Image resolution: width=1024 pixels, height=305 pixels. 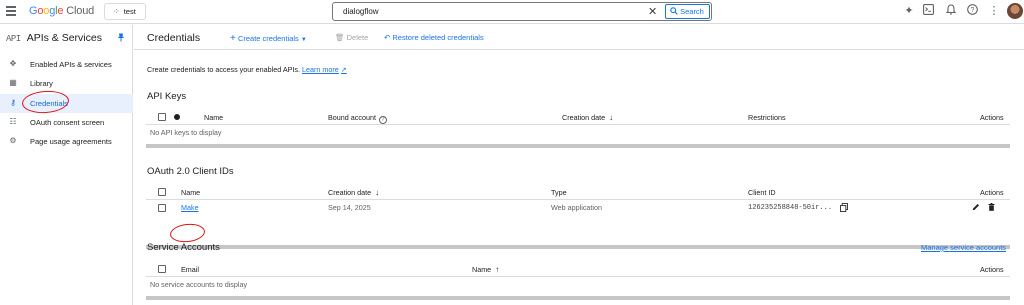 What do you see at coordinates (116, 11) in the screenshot?
I see `project-icon: ⁘` at bounding box center [116, 11].